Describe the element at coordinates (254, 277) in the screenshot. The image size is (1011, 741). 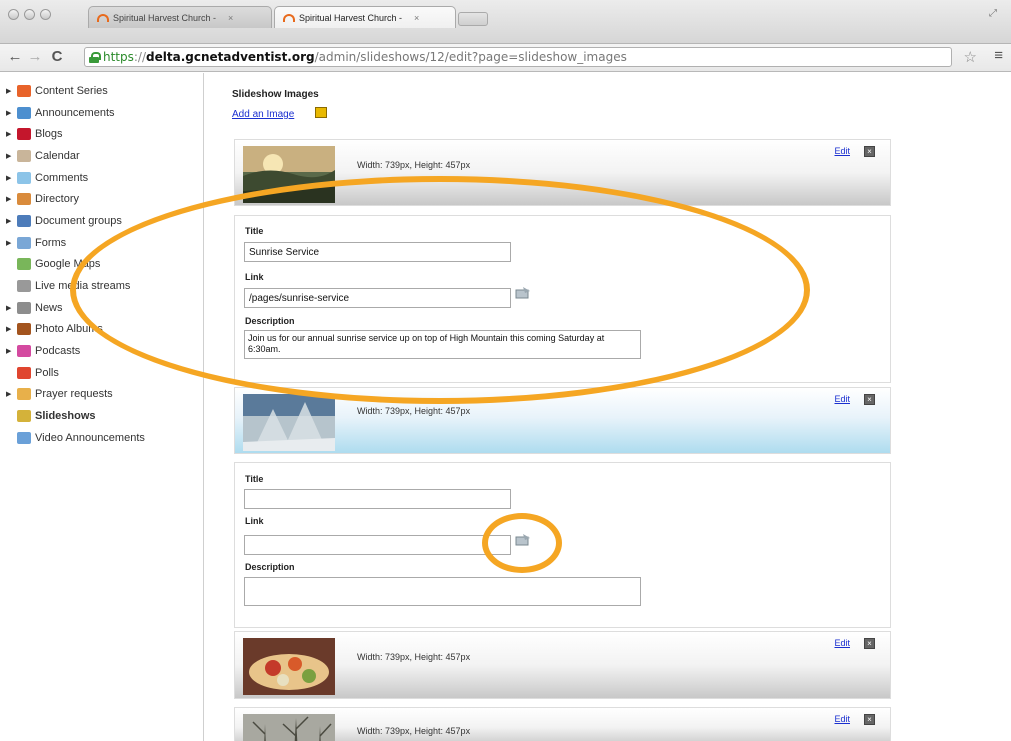
I see `link-label: Link` at that location.